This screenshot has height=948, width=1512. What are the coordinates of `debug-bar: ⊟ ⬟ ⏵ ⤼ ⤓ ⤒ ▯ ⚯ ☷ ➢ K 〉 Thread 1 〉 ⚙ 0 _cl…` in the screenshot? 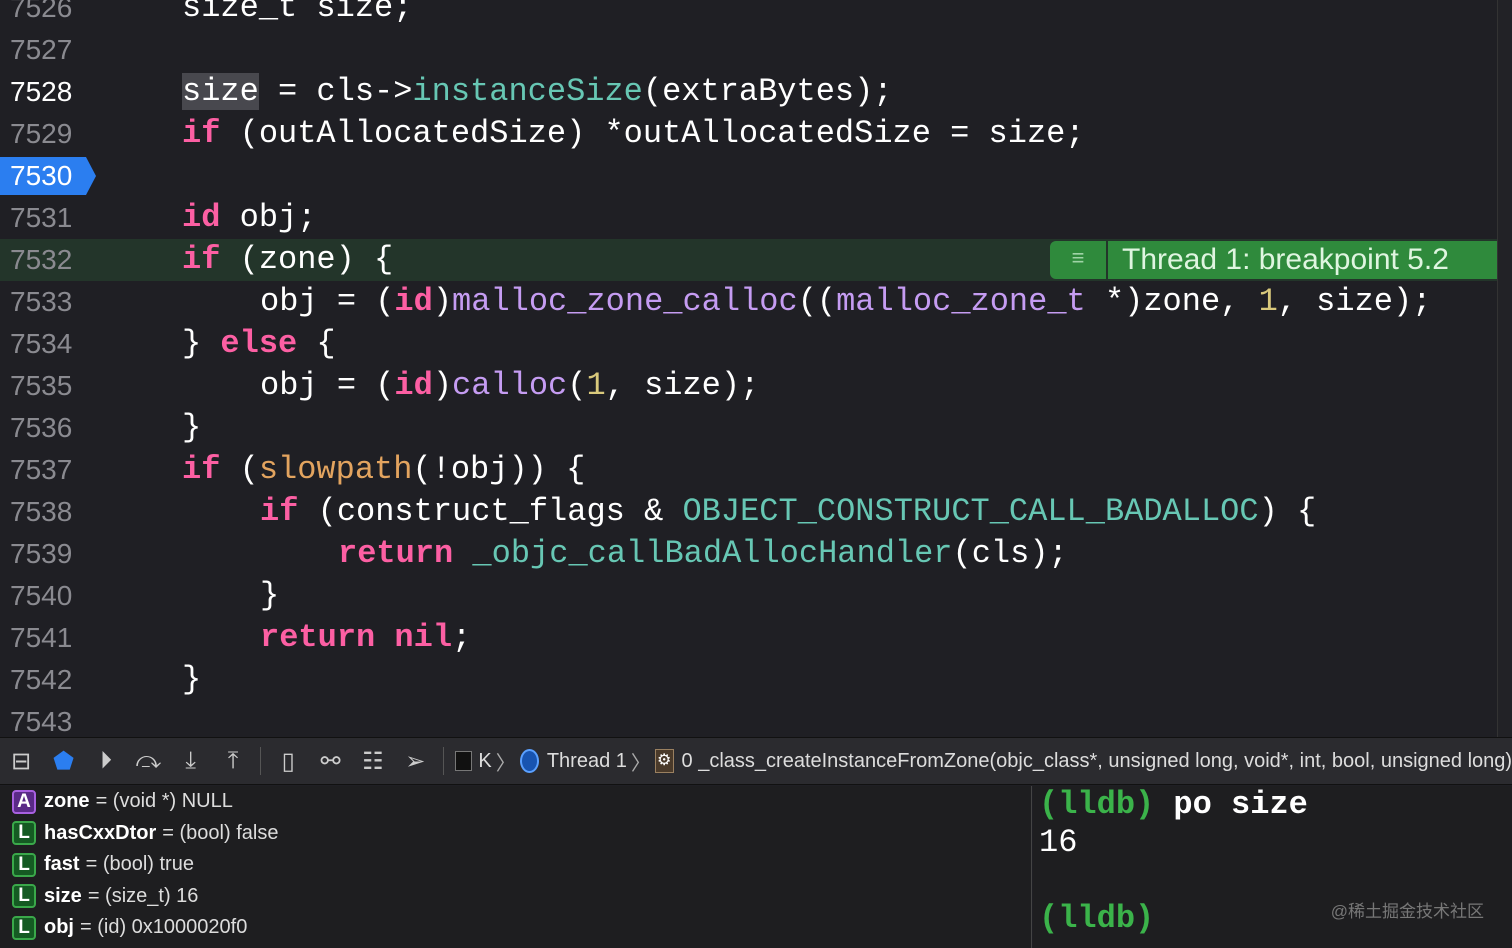 It's located at (756, 761).